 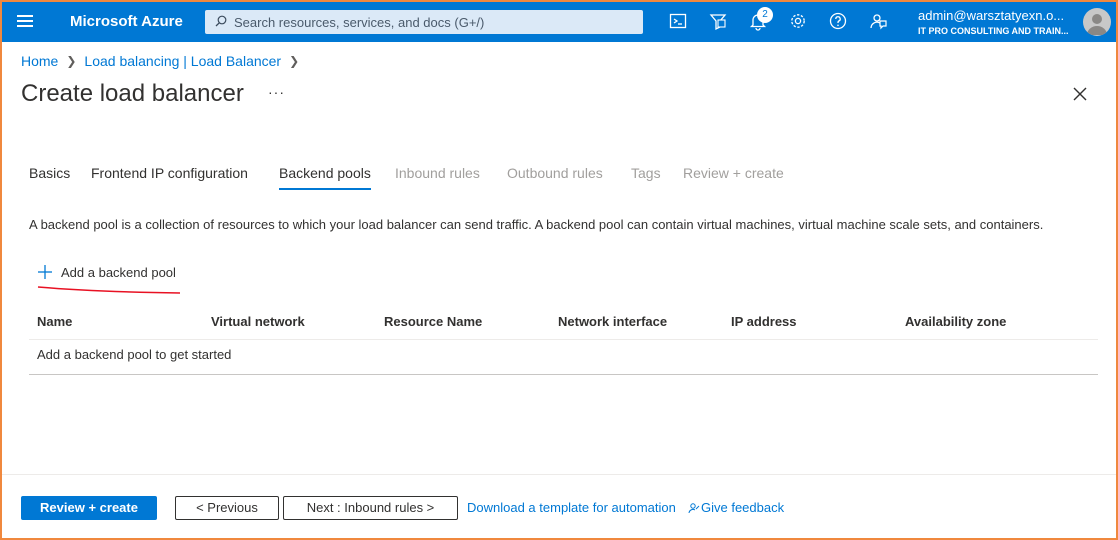 What do you see at coordinates (182, 61) in the screenshot?
I see `breadcrumb-load-balancing: Load balancing | Load Balancer` at bounding box center [182, 61].